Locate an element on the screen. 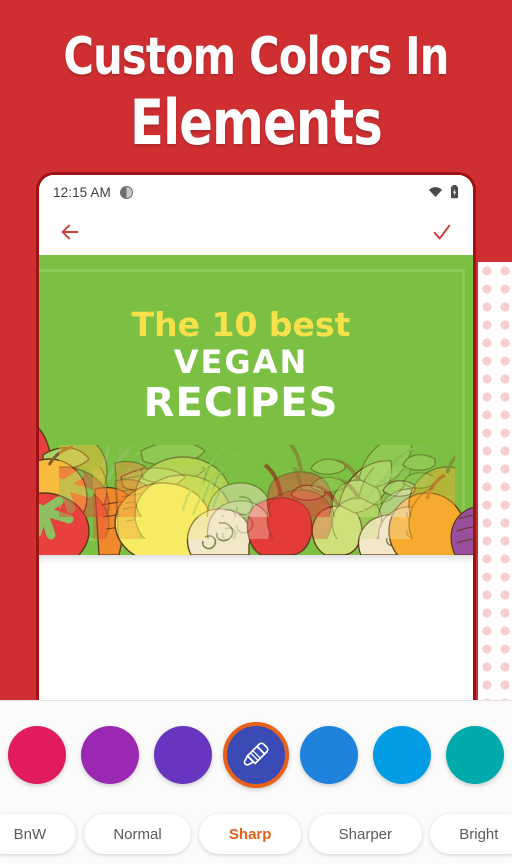 This screenshot has height=864, width=512. half-circle-icon is located at coordinates (126, 192).